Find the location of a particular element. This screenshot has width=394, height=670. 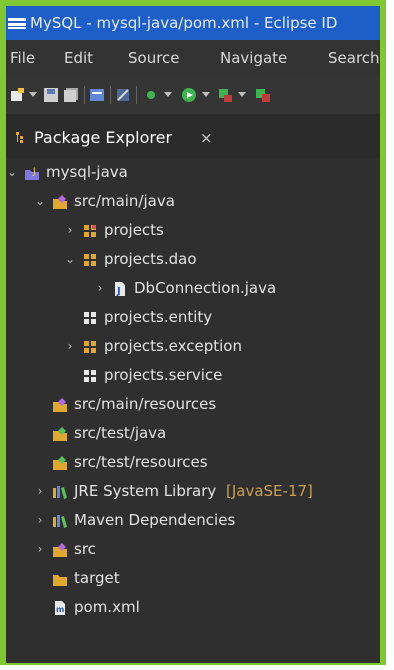

new-dropdown-icon is located at coordinates (33, 94).